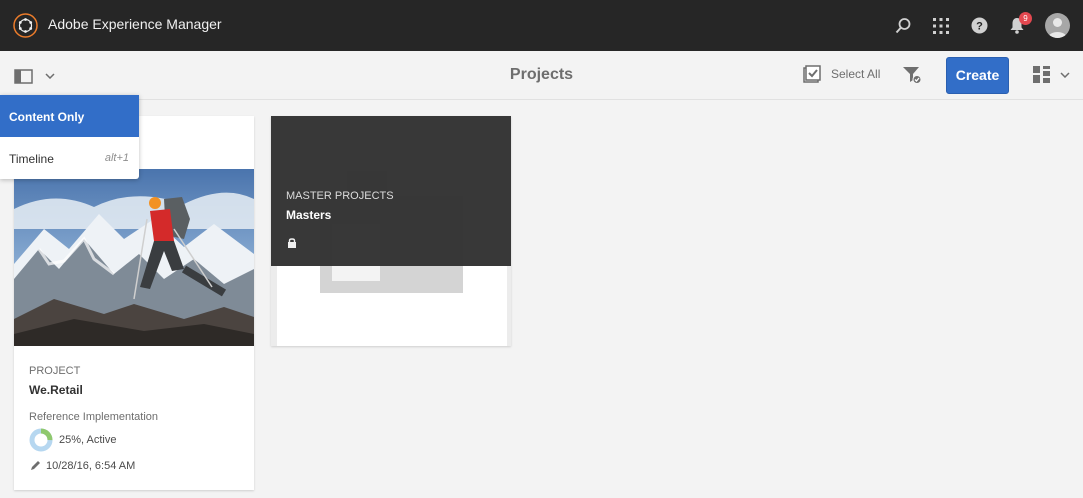  I want to click on project-thumbnail, so click(134, 257).